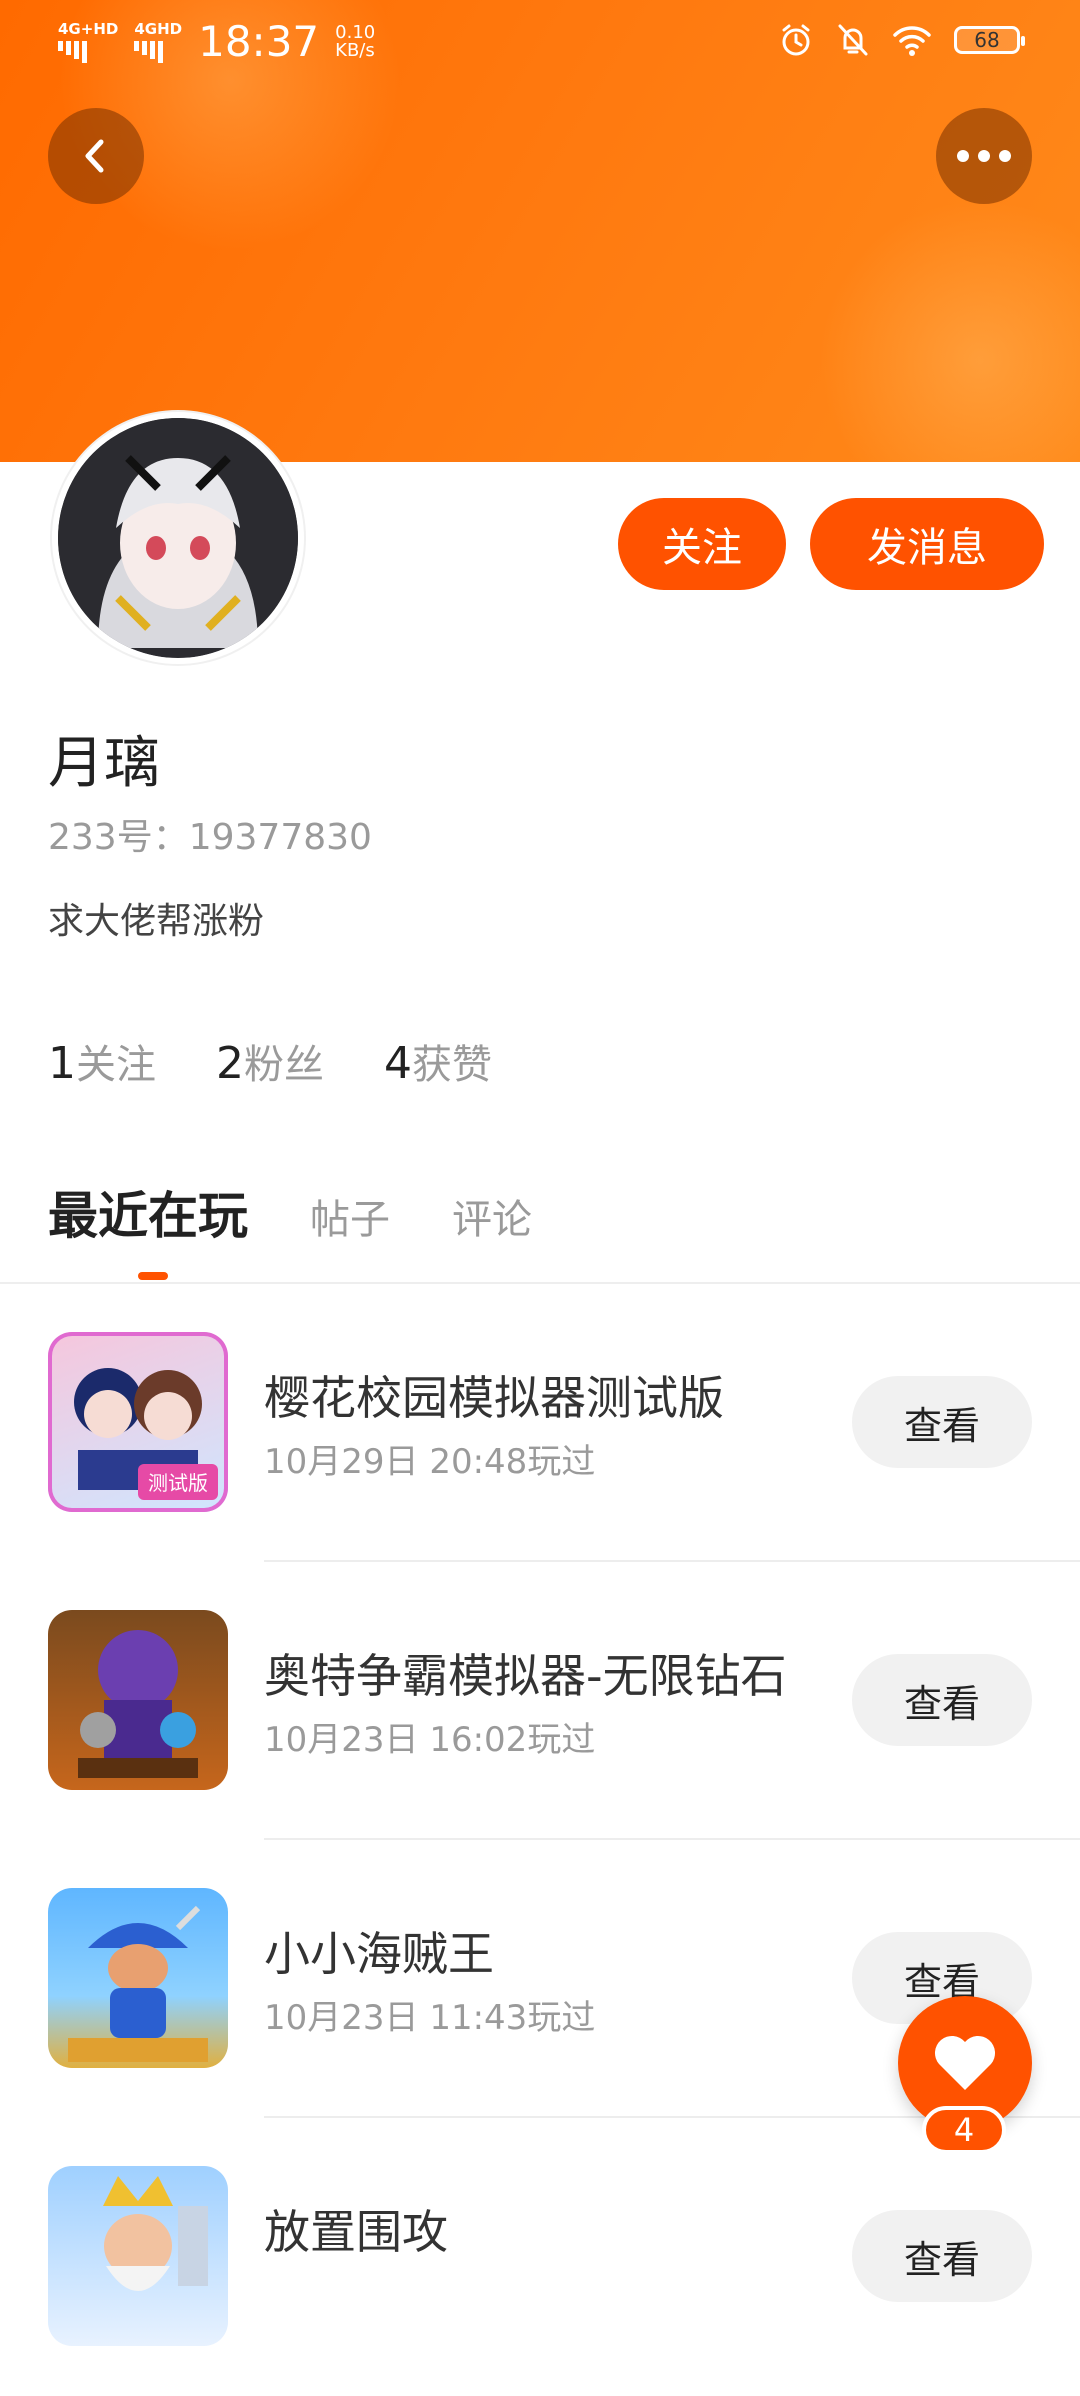 The image size is (1080, 2396). What do you see at coordinates (796, 40) in the screenshot?
I see `alarm-icon` at bounding box center [796, 40].